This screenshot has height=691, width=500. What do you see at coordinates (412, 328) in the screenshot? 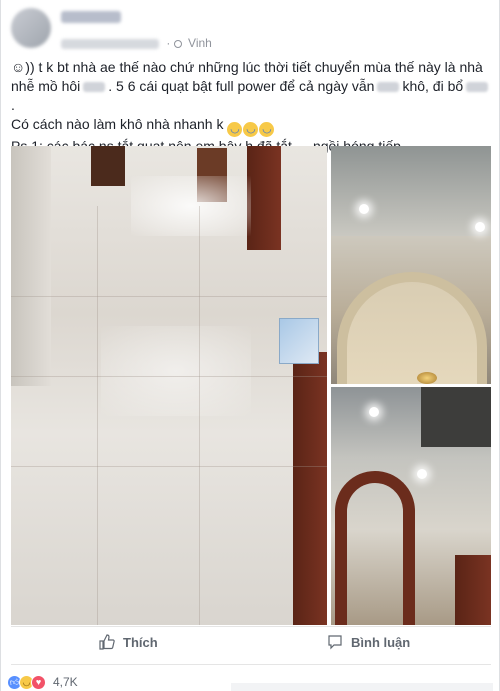
I see `photo-arch` at bounding box center [412, 328].